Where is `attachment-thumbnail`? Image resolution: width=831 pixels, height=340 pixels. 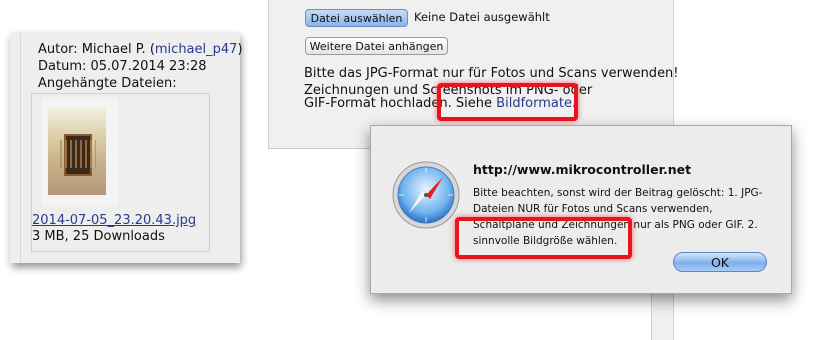 attachment-thumbnail is located at coordinates (80, 152).